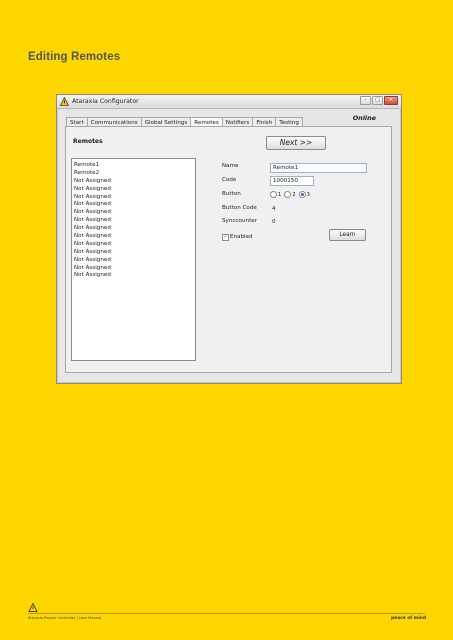 The width and height of the screenshot is (453, 640). I want to click on synccounter-label: Synccounter, so click(240, 221).